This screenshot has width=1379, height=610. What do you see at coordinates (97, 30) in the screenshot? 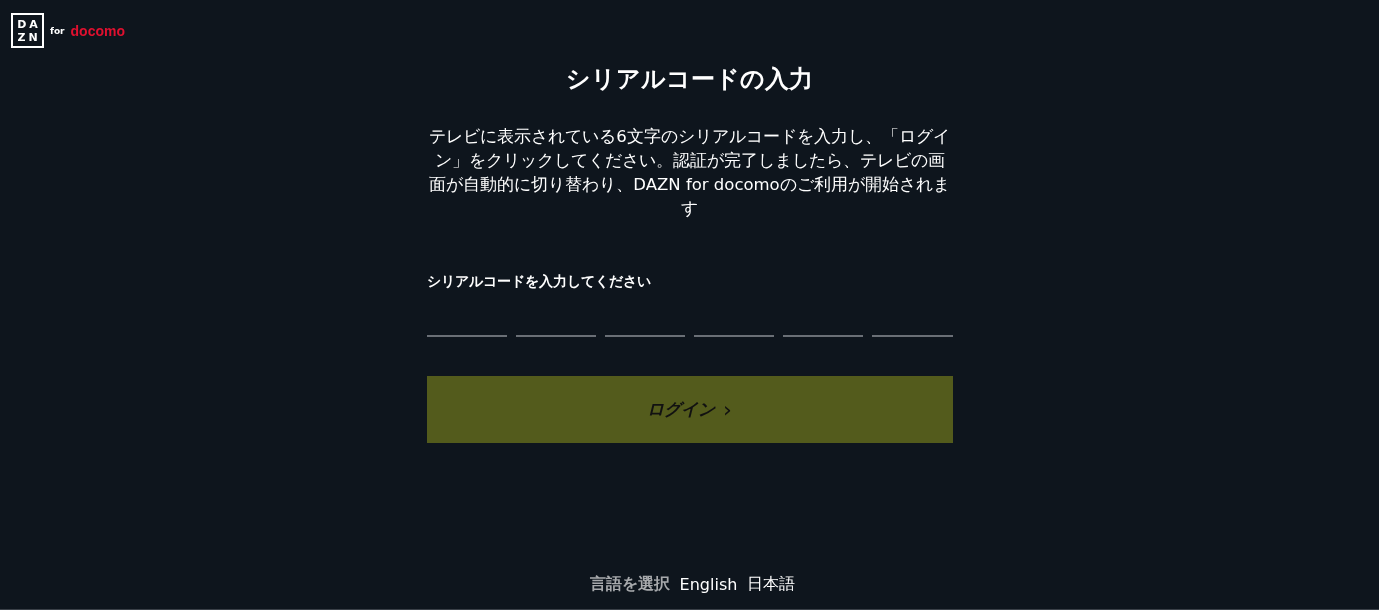
I see `partner-logo-text: docomo` at bounding box center [97, 30].